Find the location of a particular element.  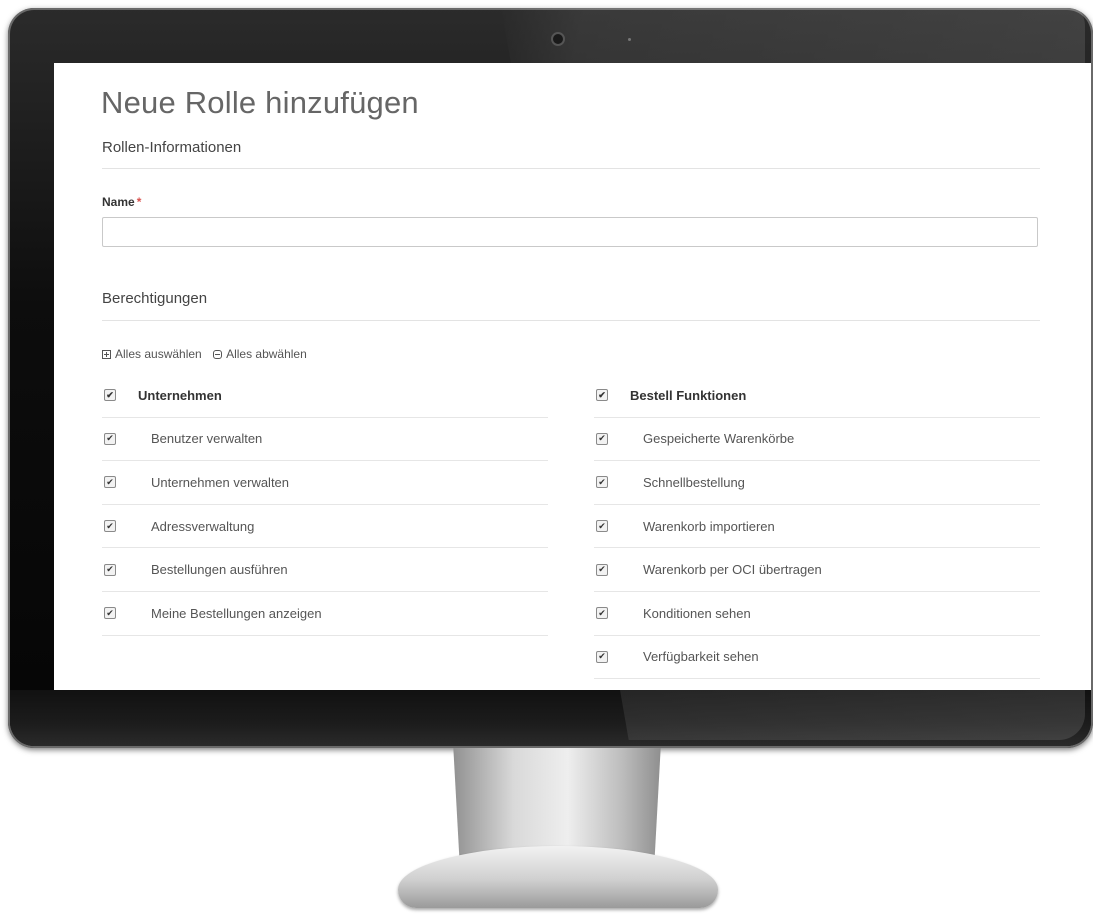

section-title-permissions: Berechtigungen is located at coordinates (155, 298).